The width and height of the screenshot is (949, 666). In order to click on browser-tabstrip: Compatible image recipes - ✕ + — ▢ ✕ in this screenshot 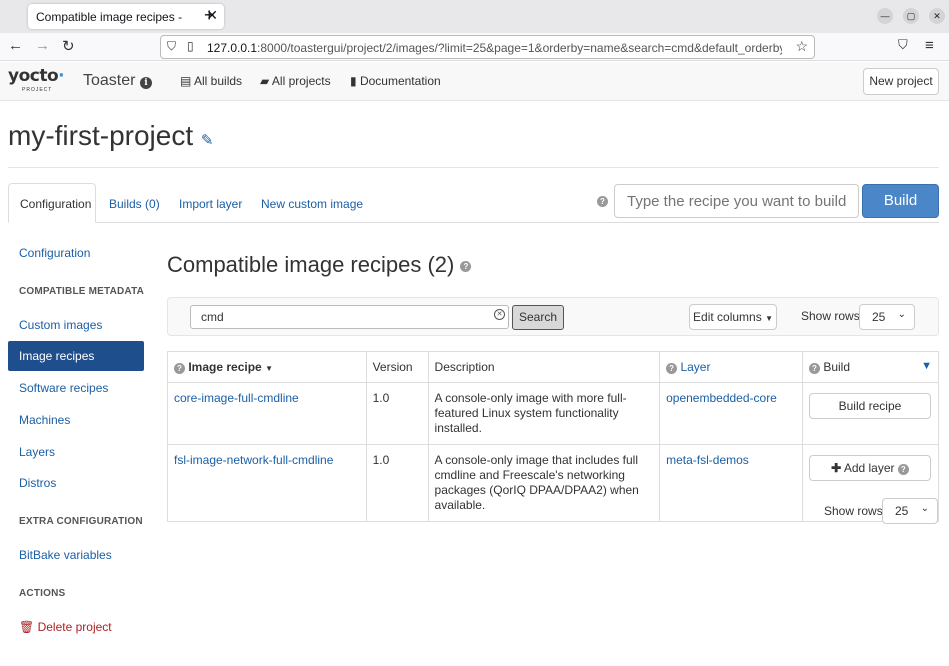, I will do `click(474, 16)`.